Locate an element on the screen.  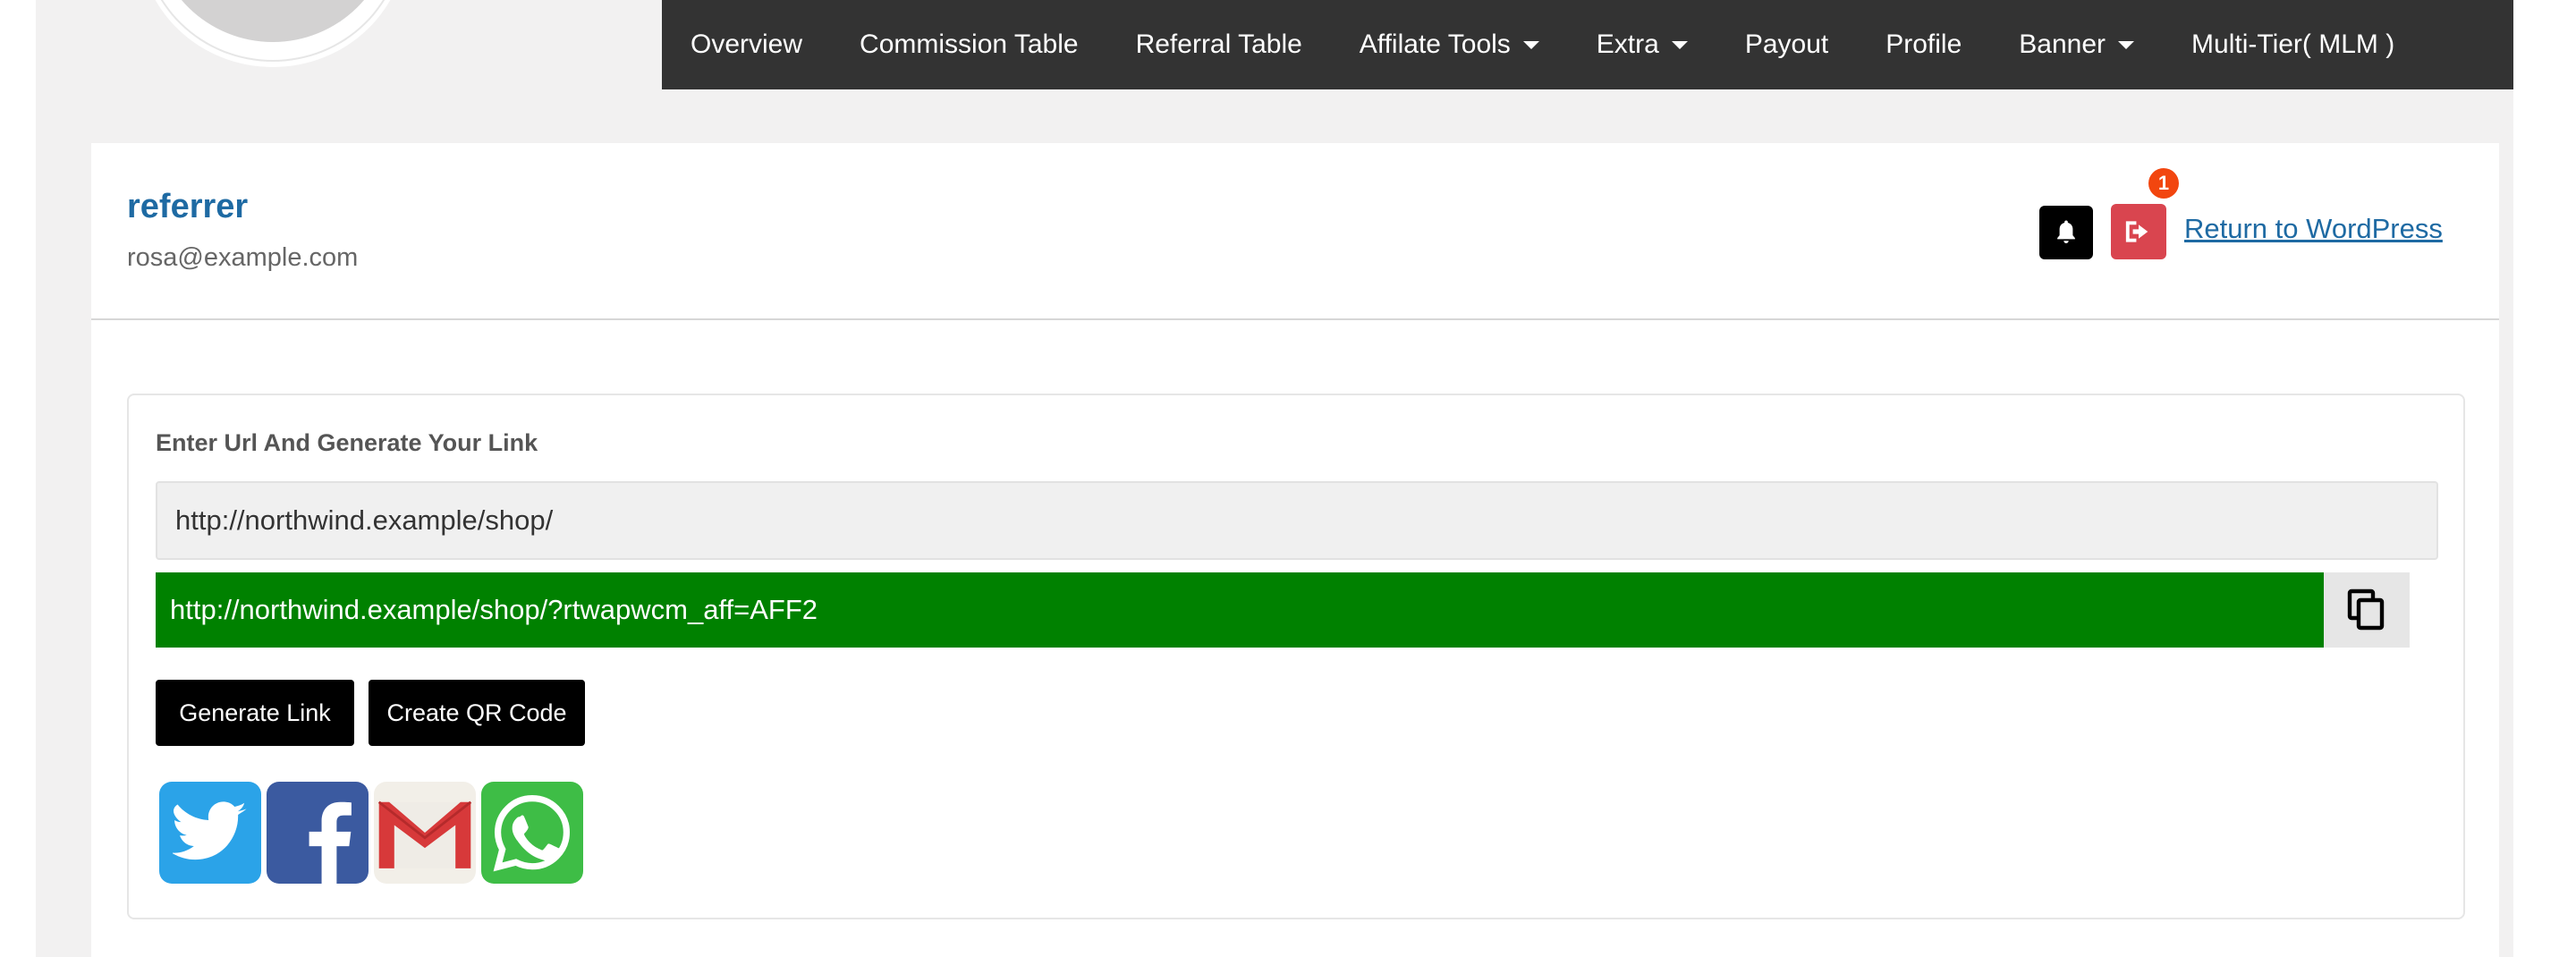
nav-item-label: Overview is located at coordinates (747, 44).